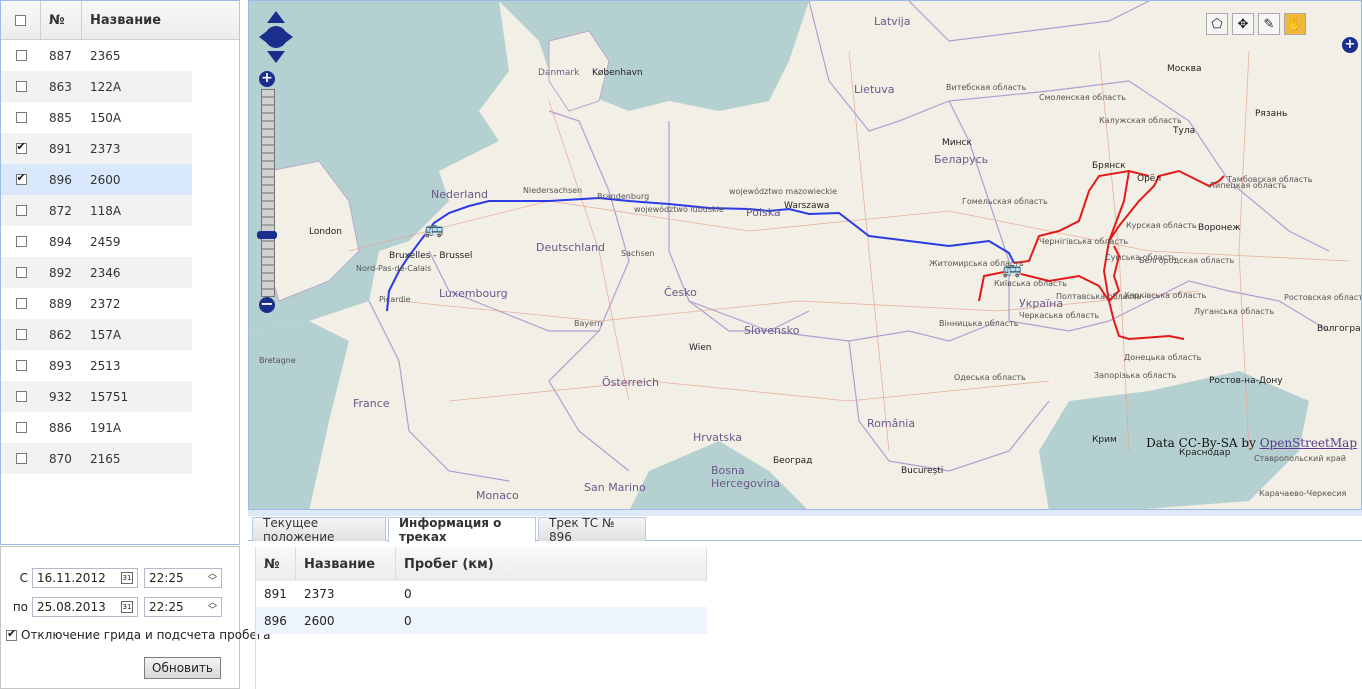 Image resolution: width=1362 pixels, height=689 pixels. What do you see at coordinates (244, 344) in the screenshot?
I see `vertical-splitter` at bounding box center [244, 344].